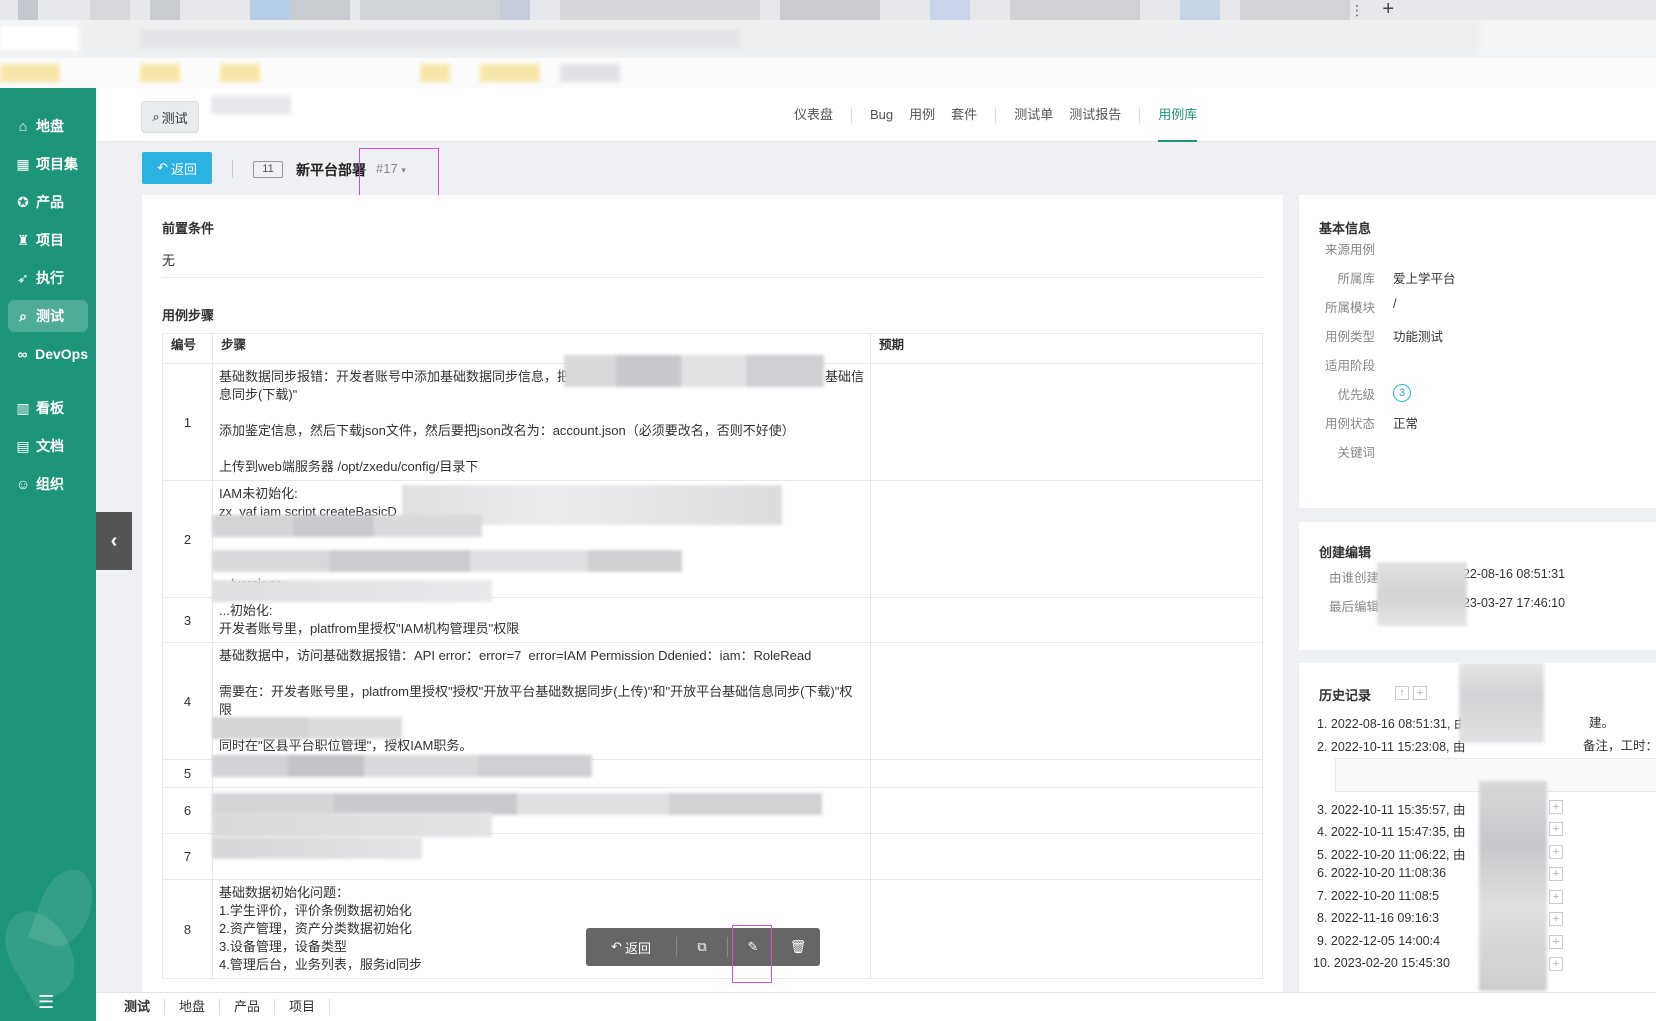  What do you see at coordinates (1391, 747) in the screenshot?
I see `history-item: 2. 2022-10-11 15:23:08, 由` at bounding box center [1391, 747].